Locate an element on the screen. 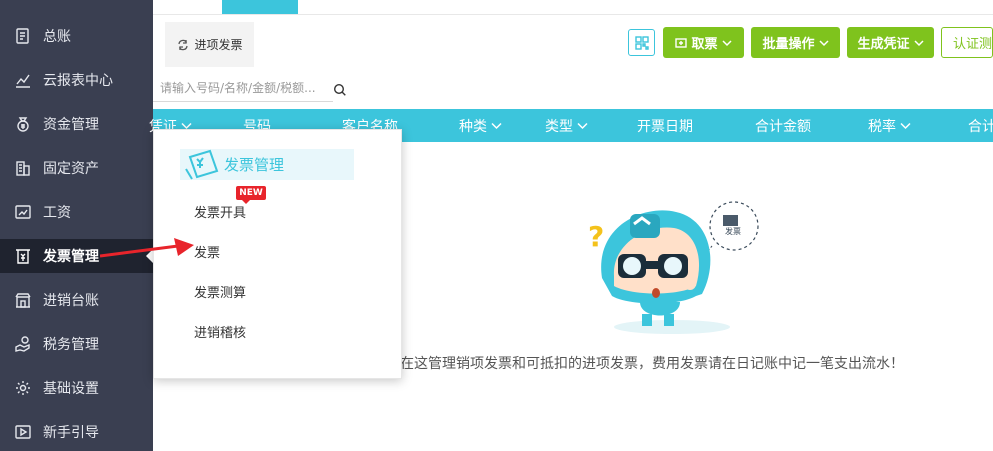 The image size is (993, 451). sidebar-item-label: 进销台账 is located at coordinates (71, 301).